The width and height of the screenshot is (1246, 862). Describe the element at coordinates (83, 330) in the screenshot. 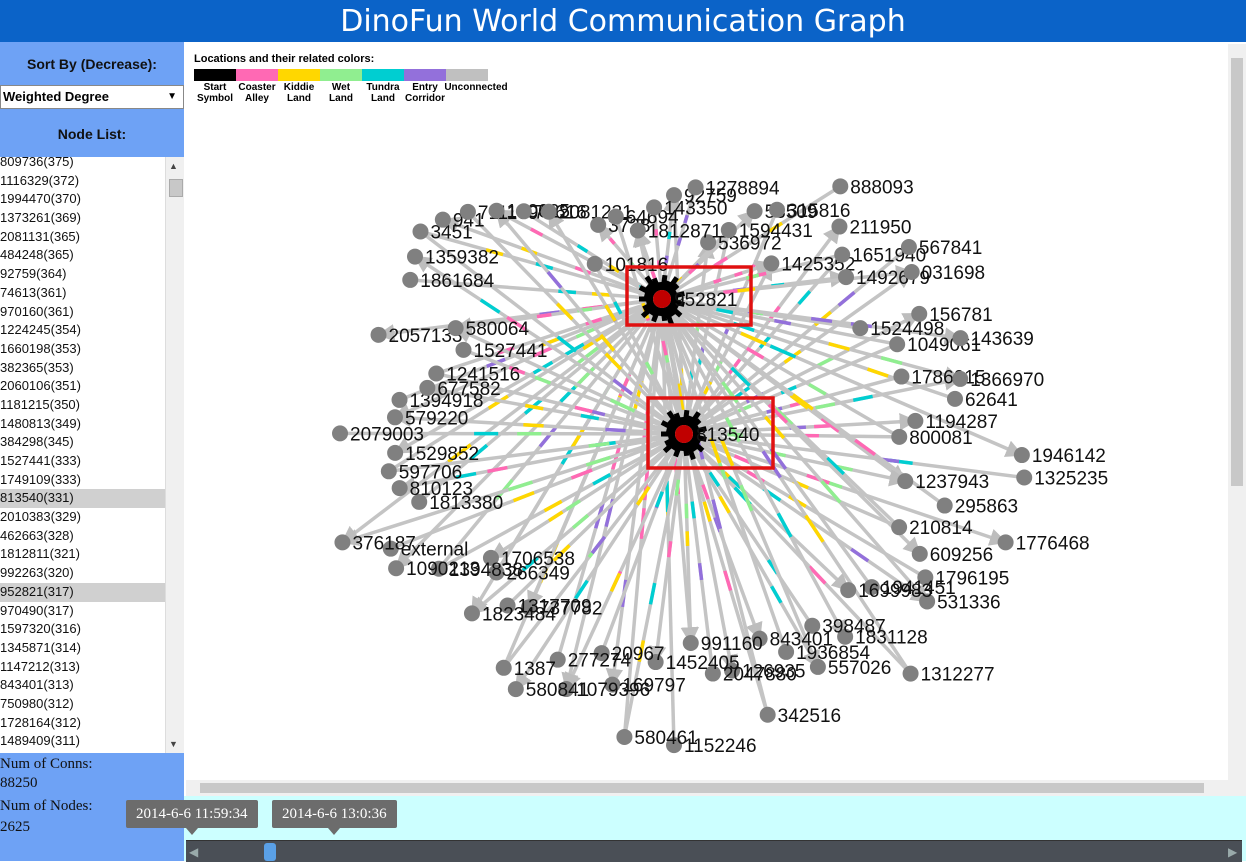

I see `node-list-item: 1224245(354)` at that location.